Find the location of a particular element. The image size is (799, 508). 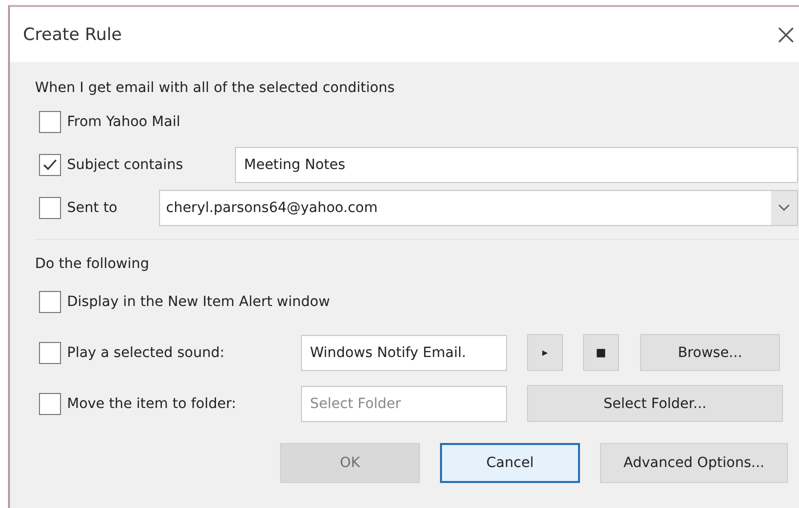

dialog-button: Cancel is located at coordinates (510, 463).